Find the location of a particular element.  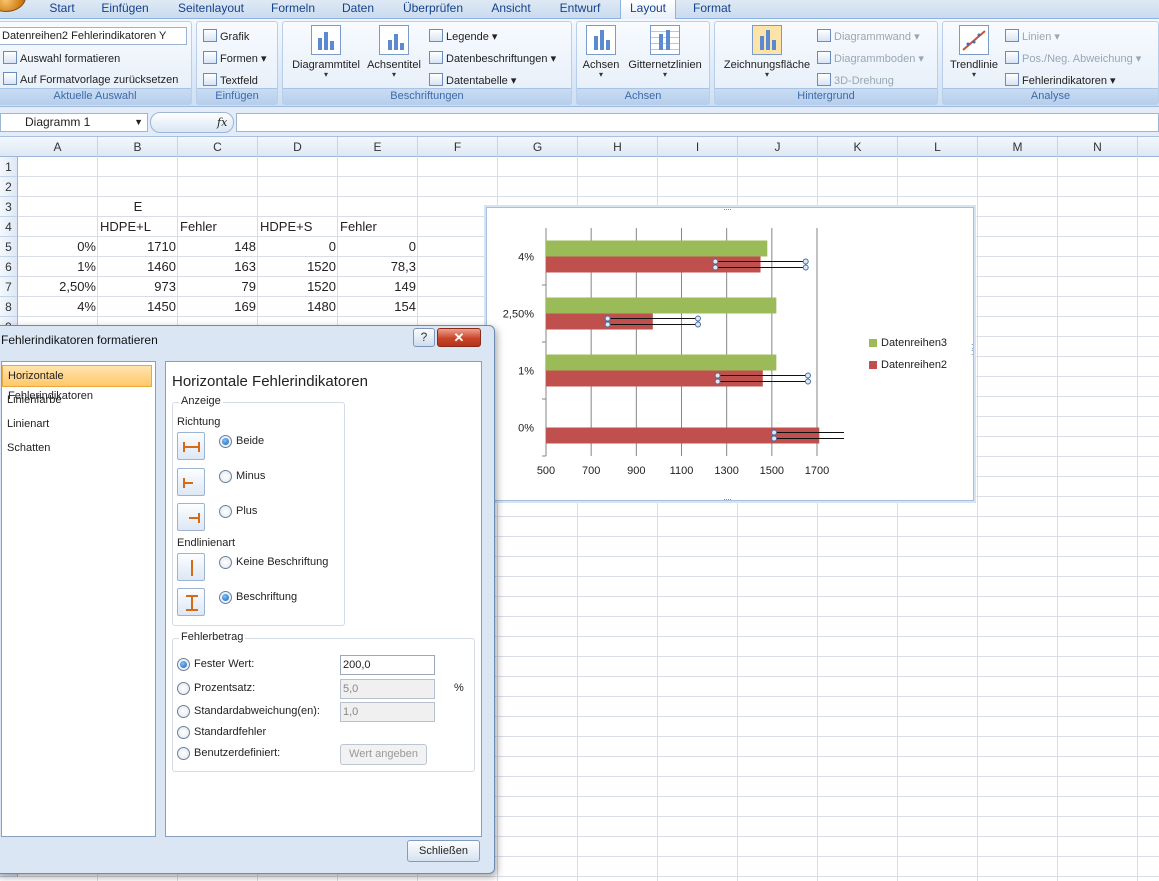

column-header-h: H is located at coordinates (618, 147).